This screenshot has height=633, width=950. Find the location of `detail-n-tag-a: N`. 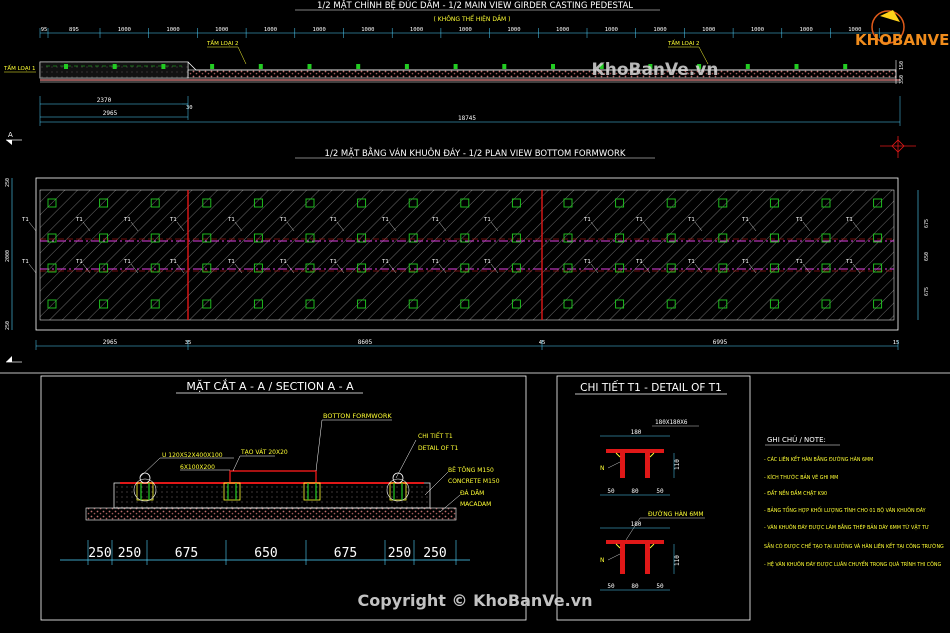

detail-n-tag-a: N is located at coordinates (602, 468).